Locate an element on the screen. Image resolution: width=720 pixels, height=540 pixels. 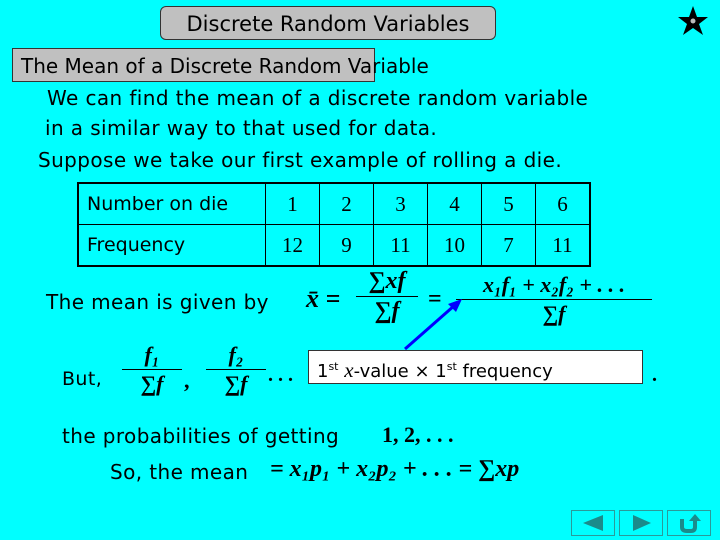
triangle-right-icon is located at coordinates (642, 523).